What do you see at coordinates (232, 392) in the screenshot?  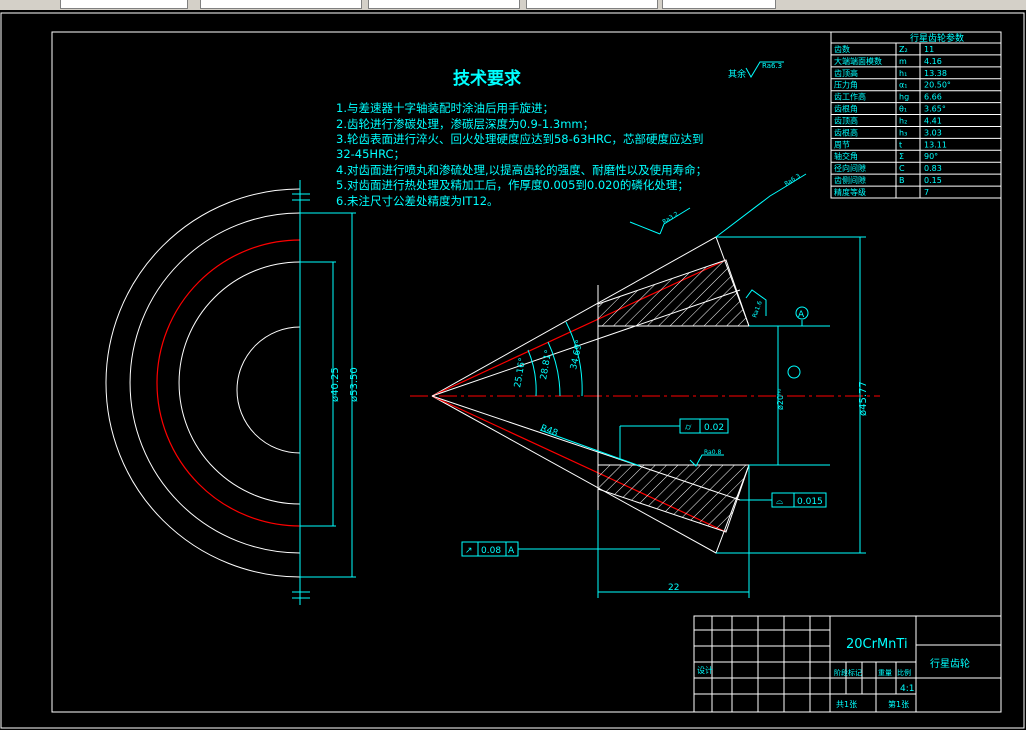 I see `front-view: ø40.25 ø53.50` at bounding box center [232, 392].